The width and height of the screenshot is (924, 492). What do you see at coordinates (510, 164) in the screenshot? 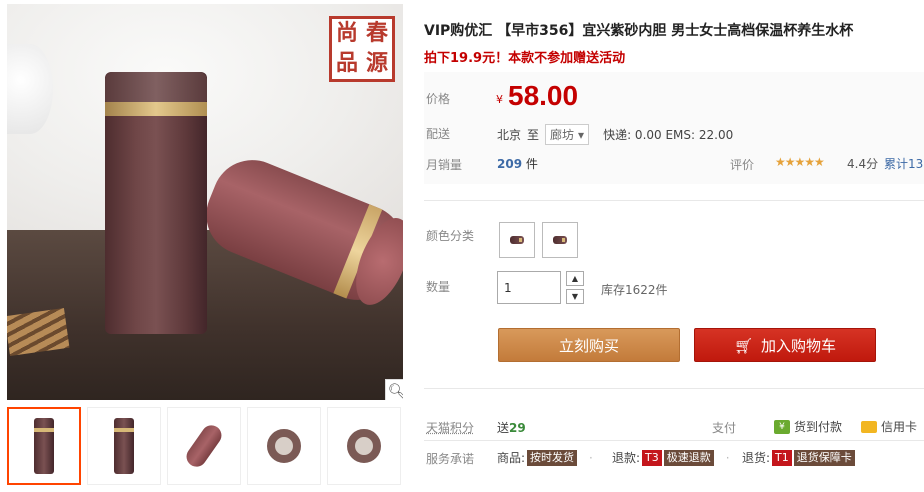
I see `sales-count: 209` at bounding box center [510, 164].